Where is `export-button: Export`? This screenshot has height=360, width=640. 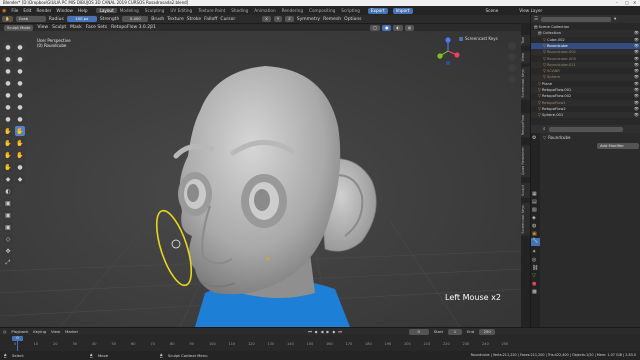
export-button: Export is located at coordinates (377, 10).